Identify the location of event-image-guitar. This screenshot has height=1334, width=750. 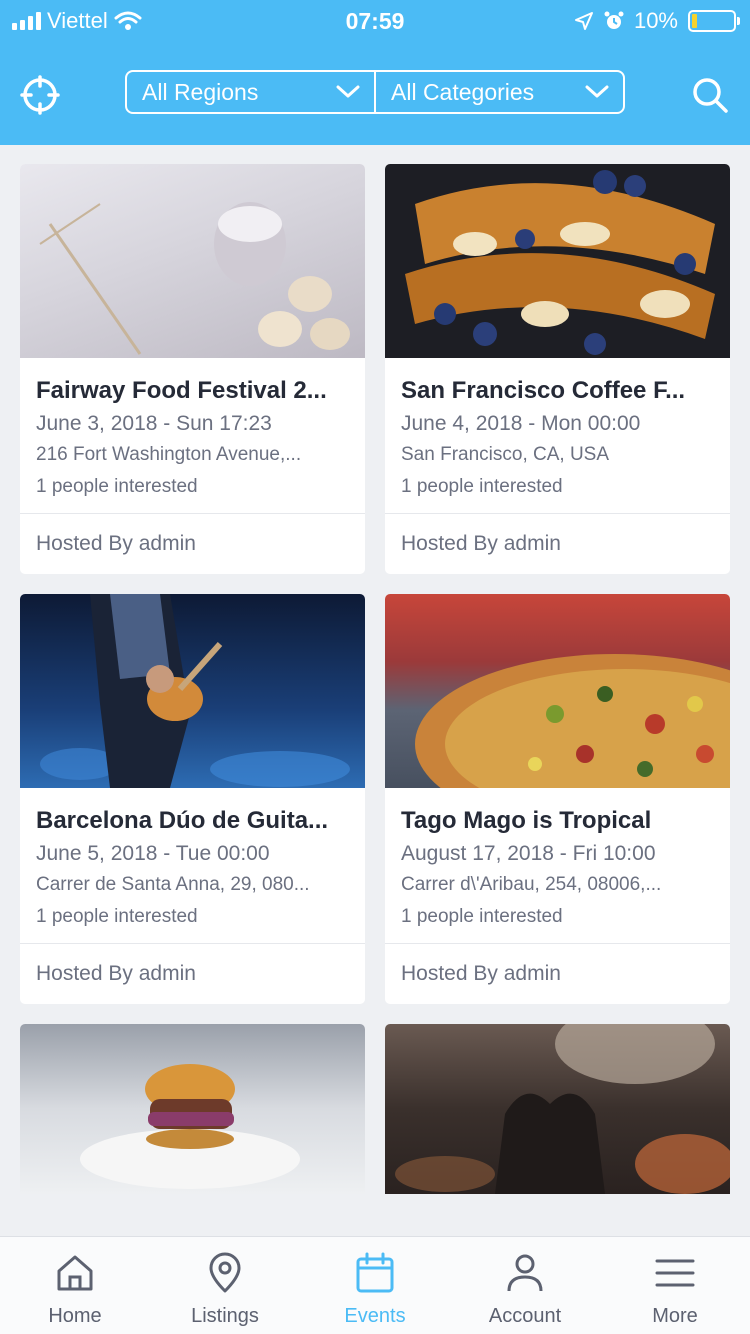
(192, 691).